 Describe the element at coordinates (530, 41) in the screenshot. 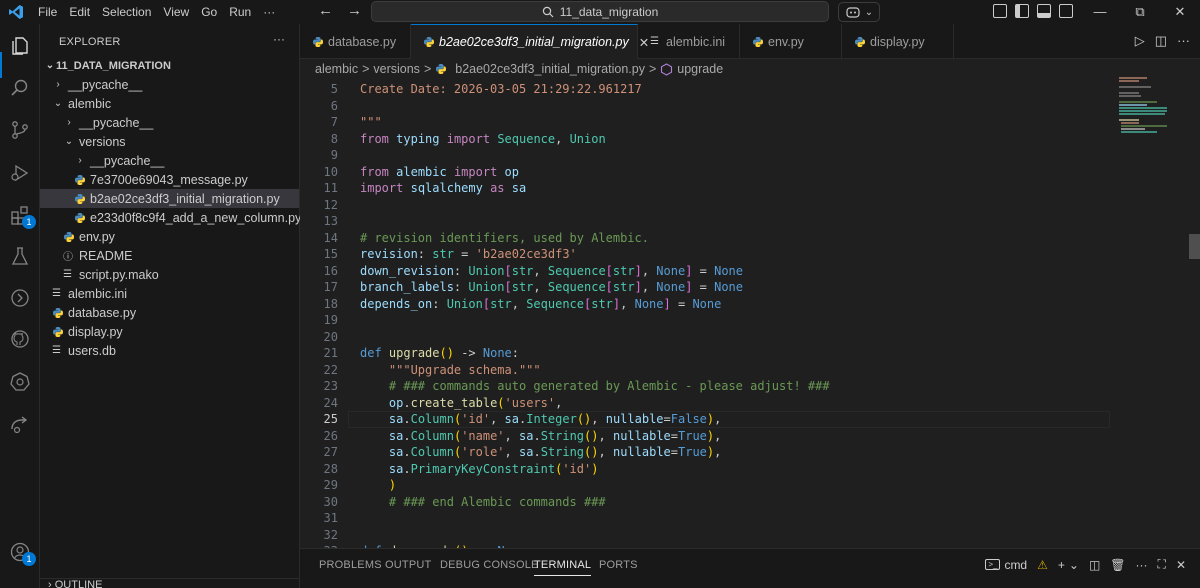

I see `tab-initial-migration: b2ae02ce3df3_initial_migration.py ✕` at that location.